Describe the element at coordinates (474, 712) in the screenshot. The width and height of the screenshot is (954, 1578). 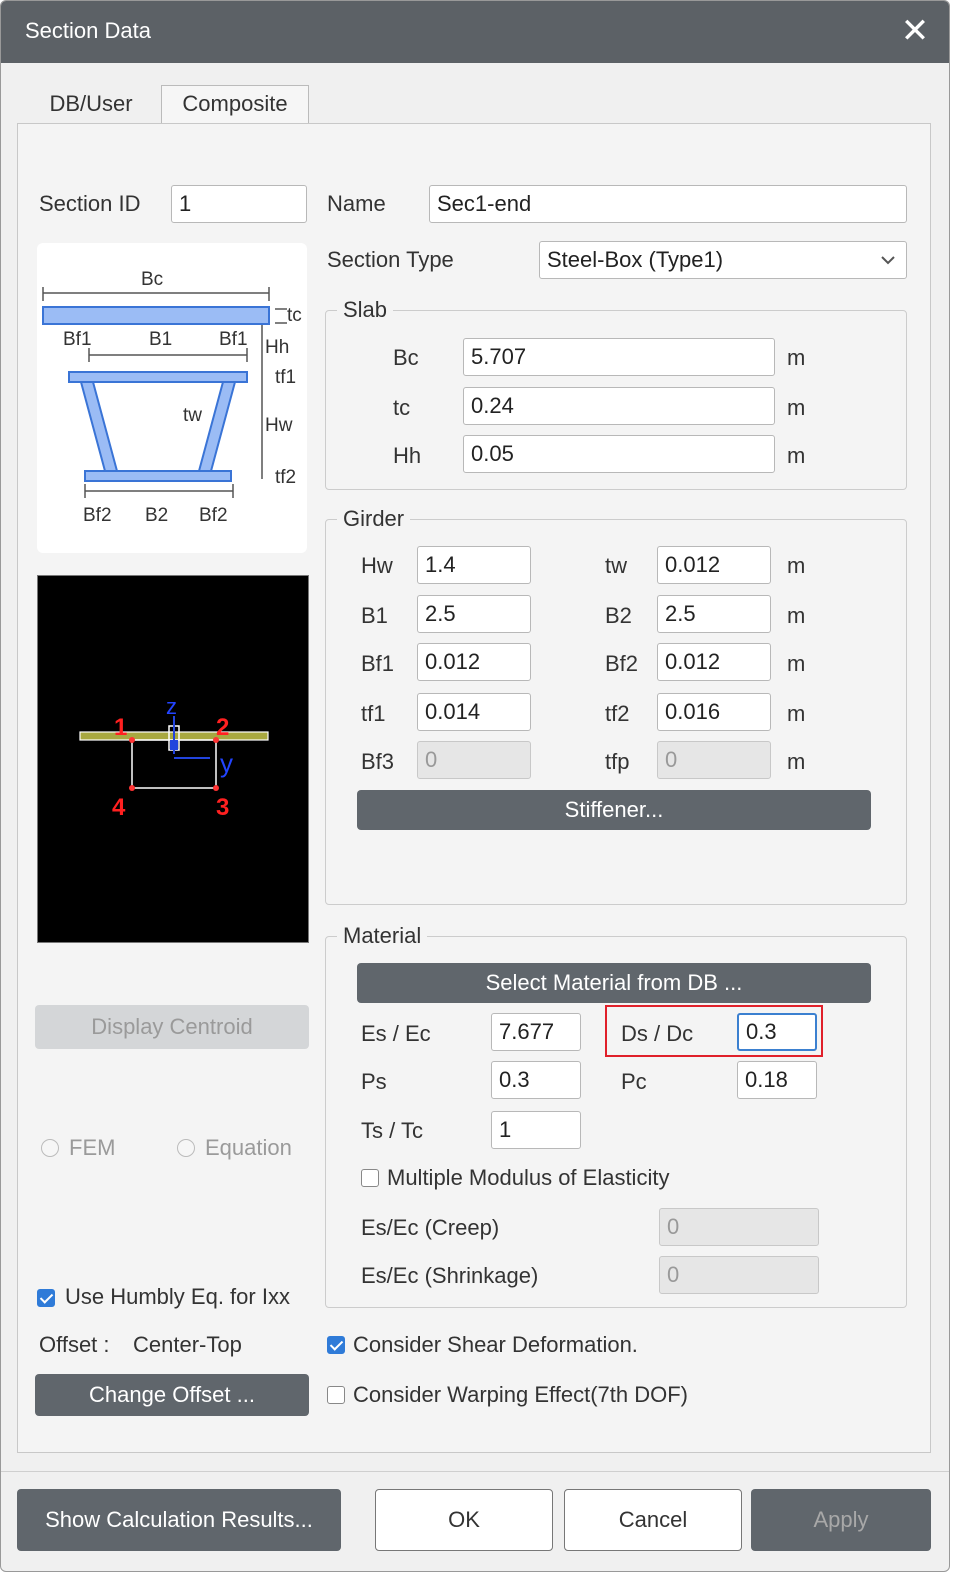
I see `girder-tf1-input` at that location.